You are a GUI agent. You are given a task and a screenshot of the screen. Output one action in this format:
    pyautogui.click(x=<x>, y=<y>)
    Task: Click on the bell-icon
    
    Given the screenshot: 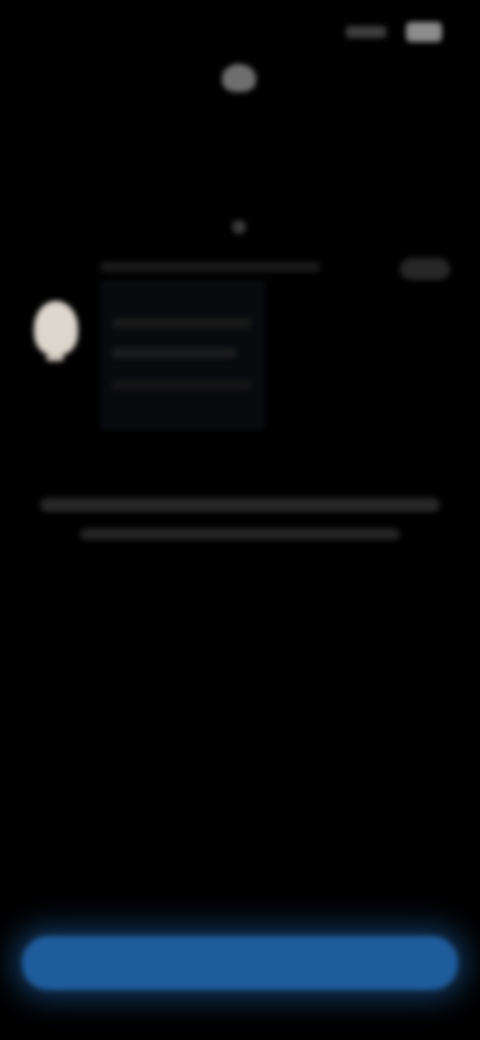 What is the action you would take?
    pyautogui.click(x=55, y=330)
    